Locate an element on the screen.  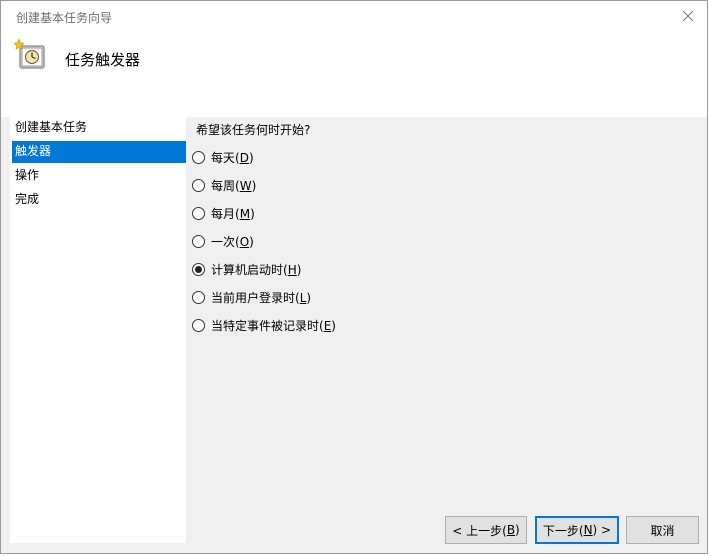
page-title: 任务触发器 is located at coordinates (103, 60).